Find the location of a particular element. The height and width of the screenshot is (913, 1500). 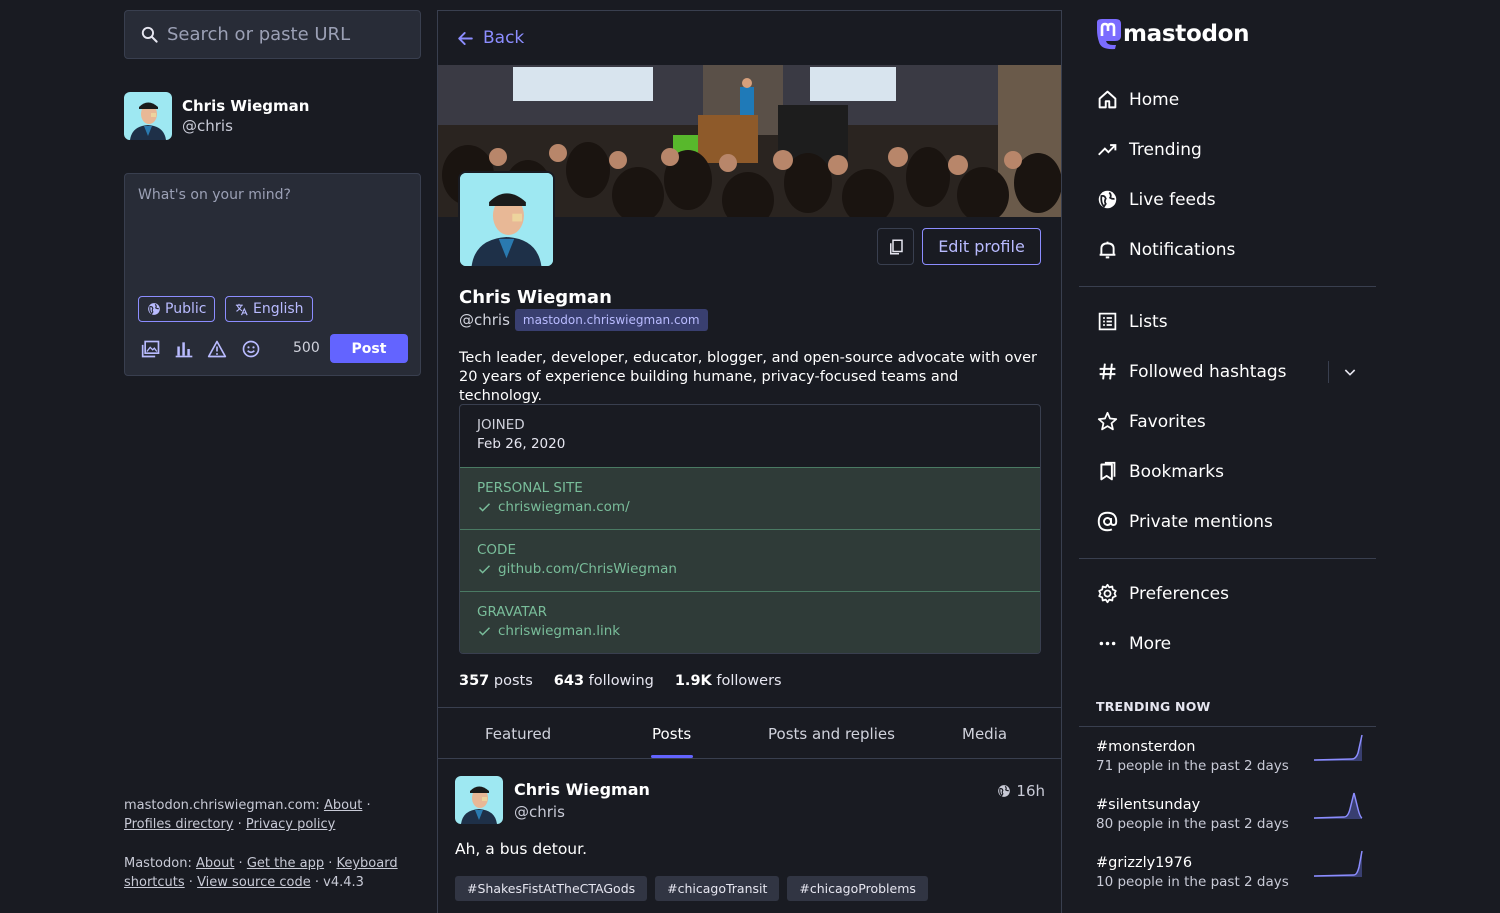

image-icon is located at coordinates (151, 349).